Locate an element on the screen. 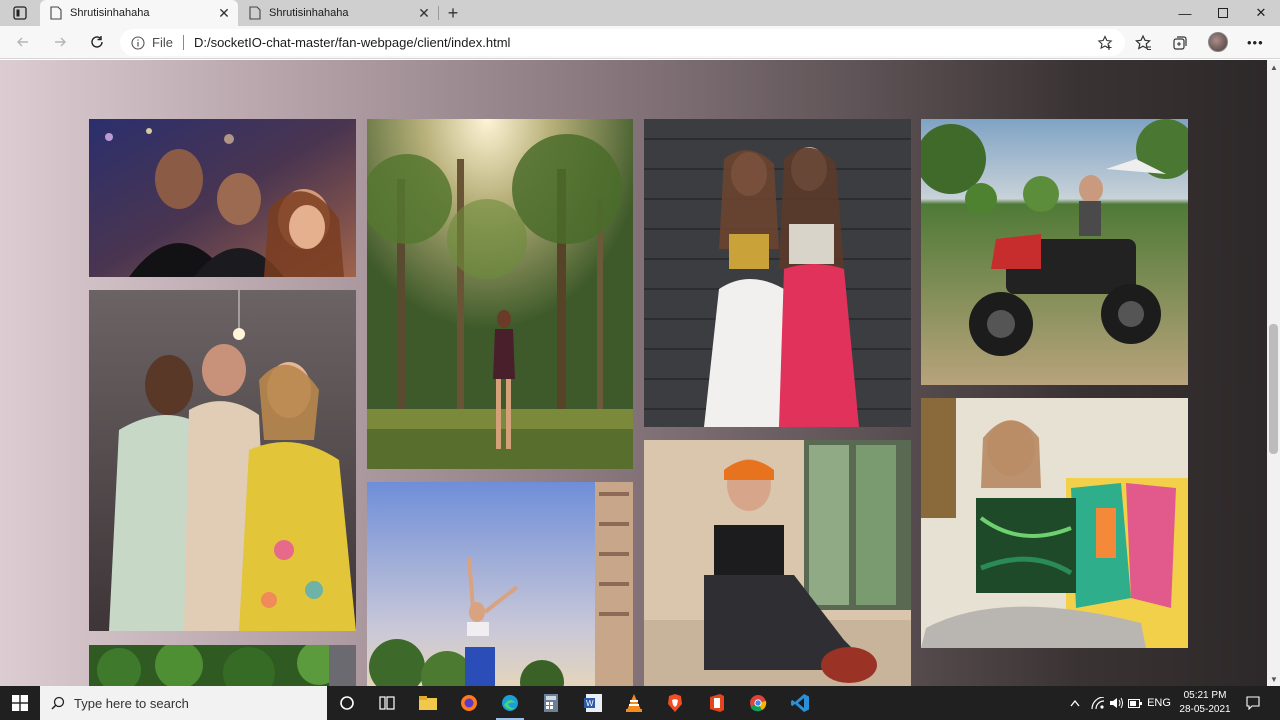  favorites-icon is located at coordinates (1143, 43).